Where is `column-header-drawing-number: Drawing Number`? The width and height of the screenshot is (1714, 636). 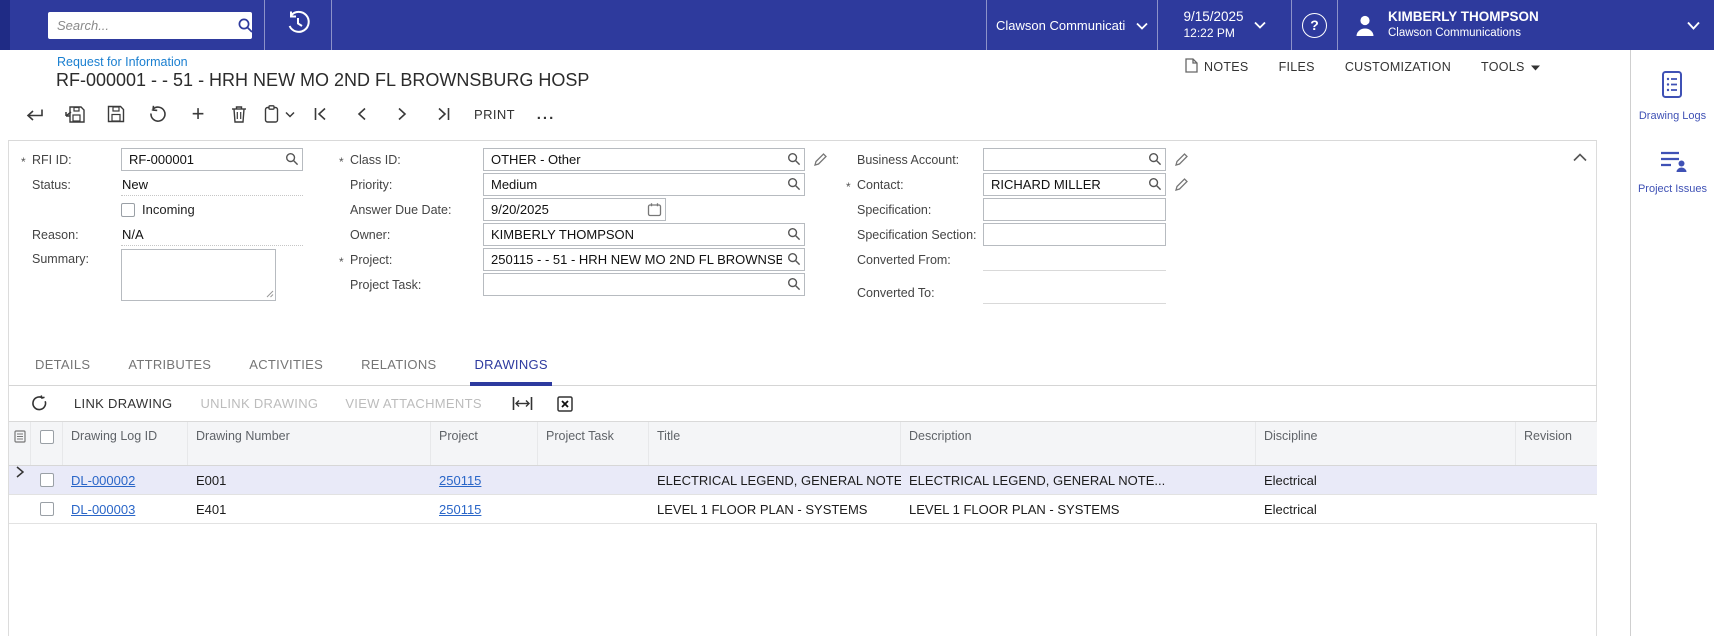
column-header-drawing-number: Drawing Number is located at coordinates (309, 443).